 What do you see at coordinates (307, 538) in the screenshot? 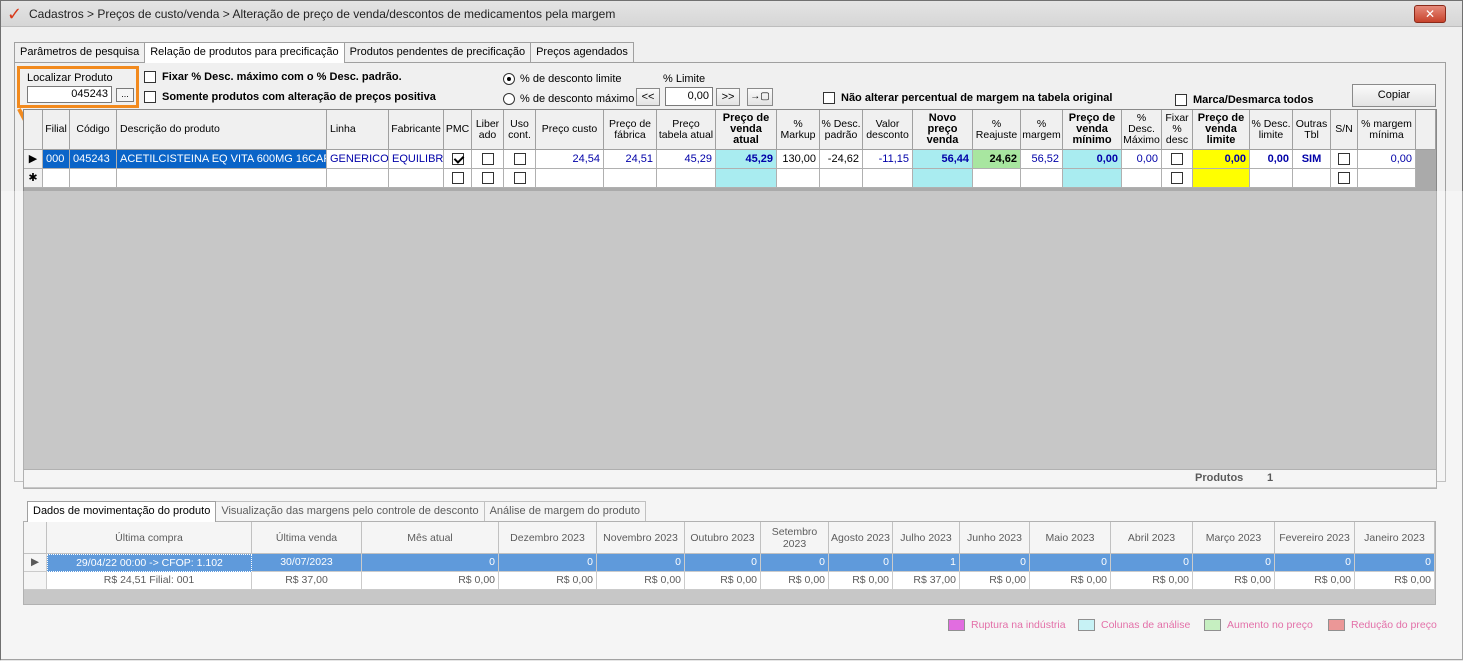
I see `col-ultima-venda: Última venda` at bounding box center [307, 538].